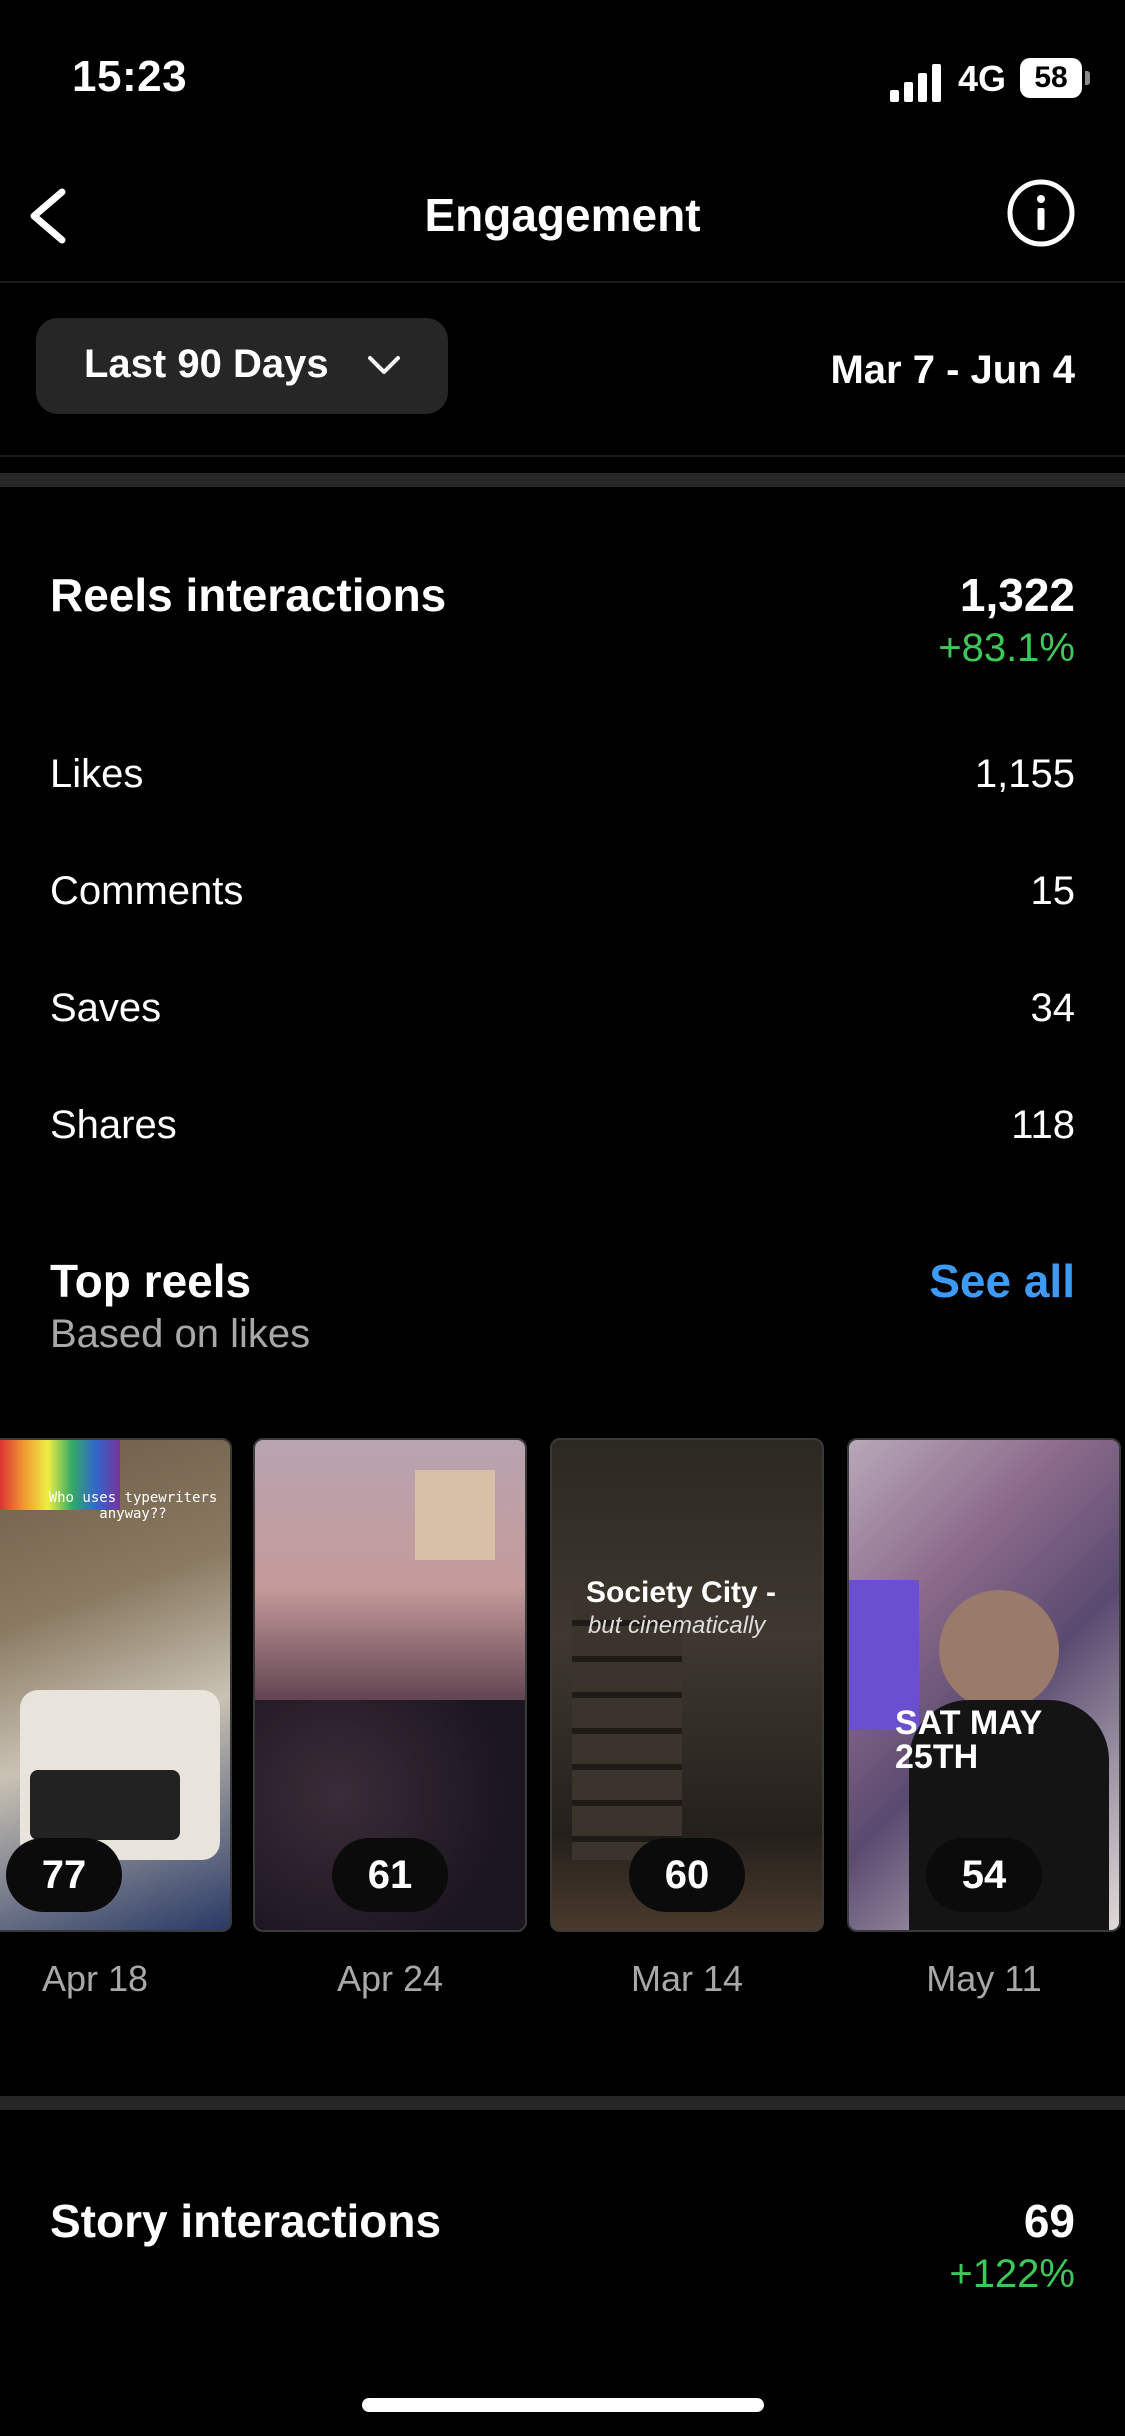 This screenshot has width=1125, height=2436. Describe the element at coordinates (106, 1008) in the screenshot. I see `saves-label: Saves` at that location.